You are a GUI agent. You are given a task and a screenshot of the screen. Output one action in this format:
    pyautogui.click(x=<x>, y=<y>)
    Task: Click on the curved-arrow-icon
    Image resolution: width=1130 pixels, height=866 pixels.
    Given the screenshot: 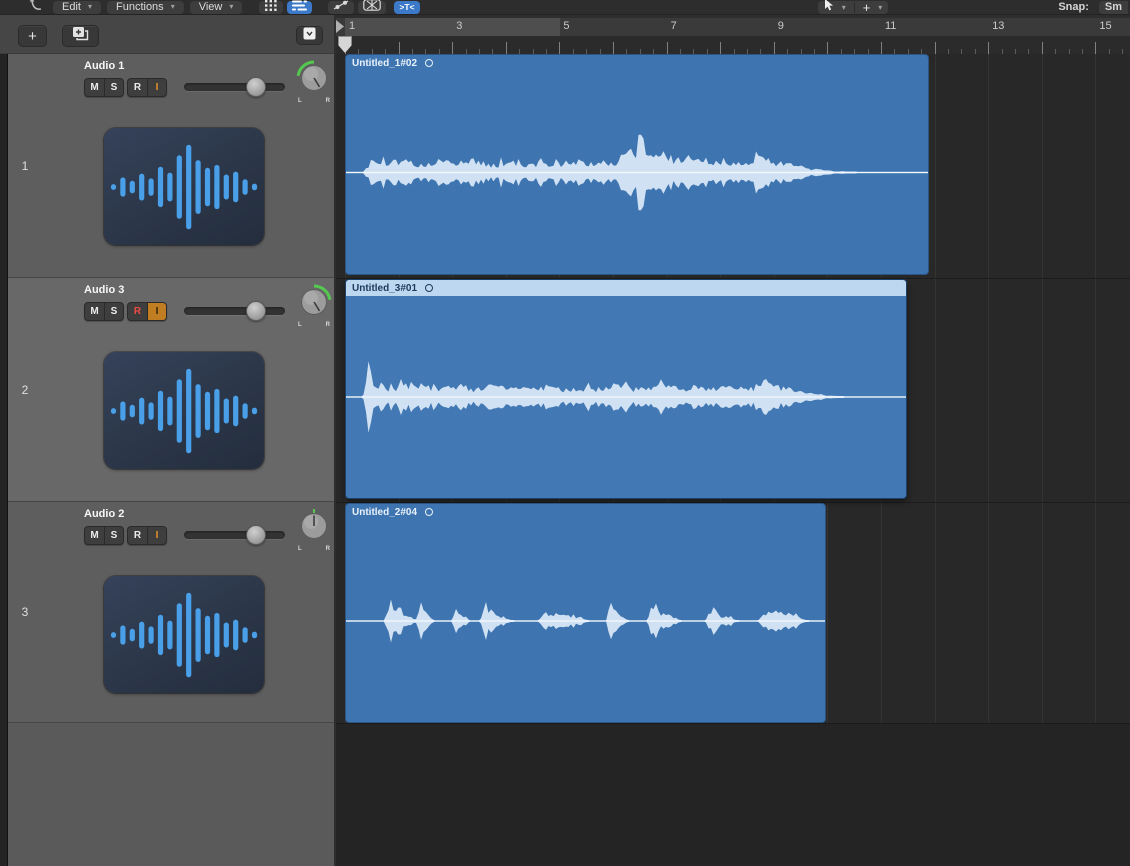 What is the action you would take?
    pyautogui.click(x=36, y=8)
    